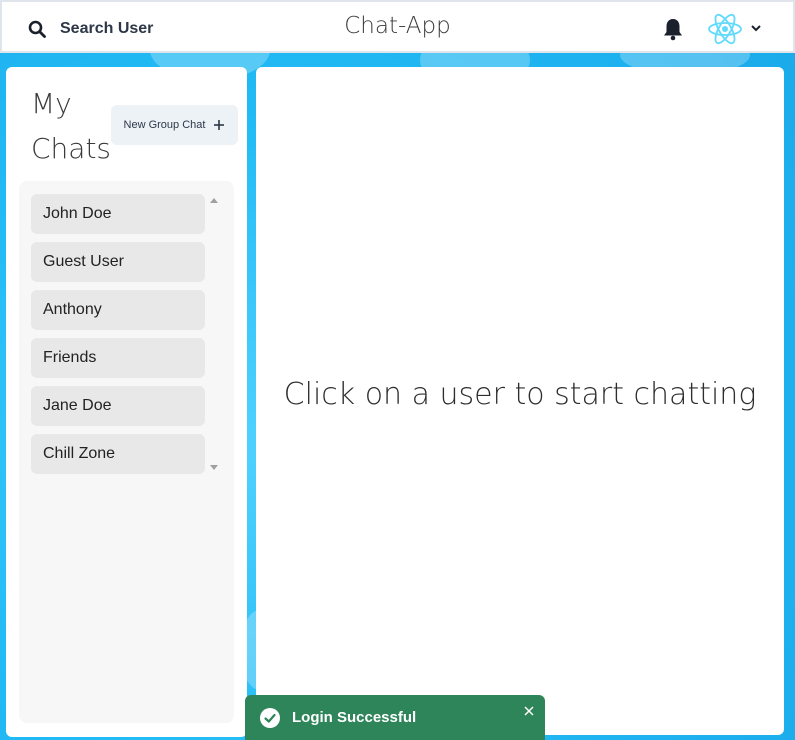  Describe the element at coordinates (520, 394) in the screenshot. I see `empty-chat-message: Click on a user to start chatting` at that location.